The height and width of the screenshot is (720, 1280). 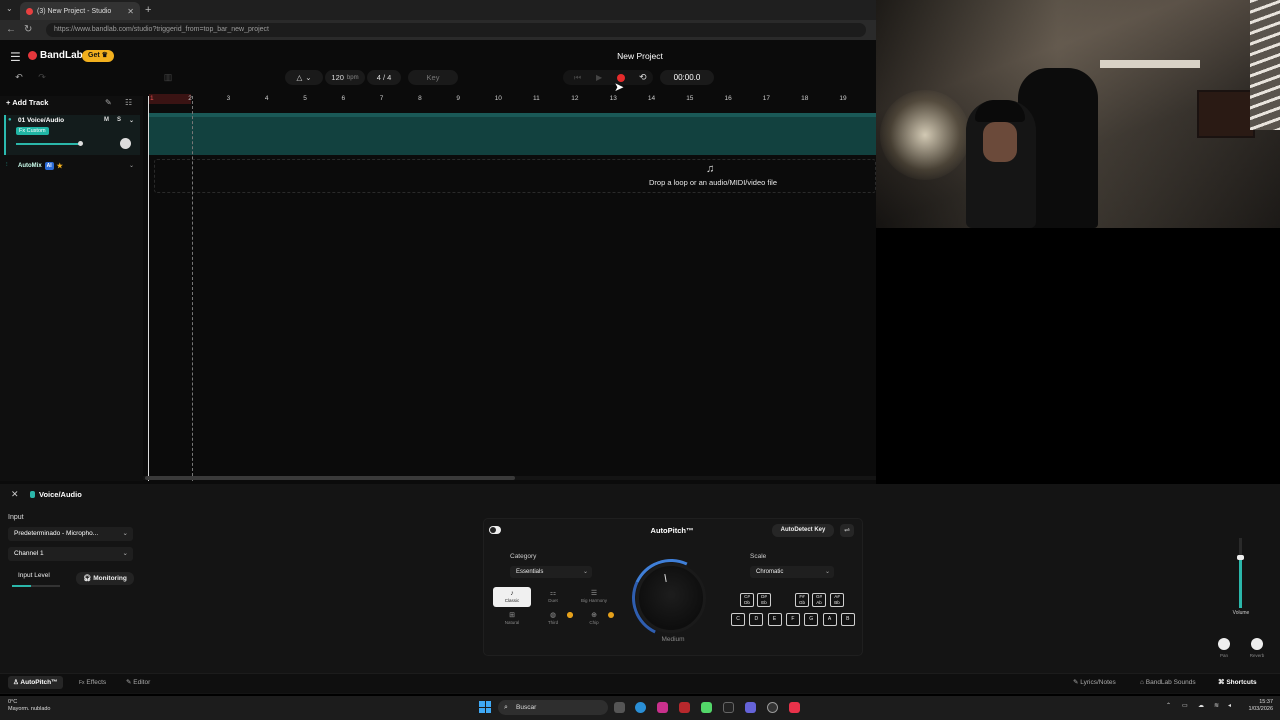 What do you see at coordinates (55, 55) in the screenshot?
I see `bandlab-logo: BandLab` at bounding box center [55, 55].